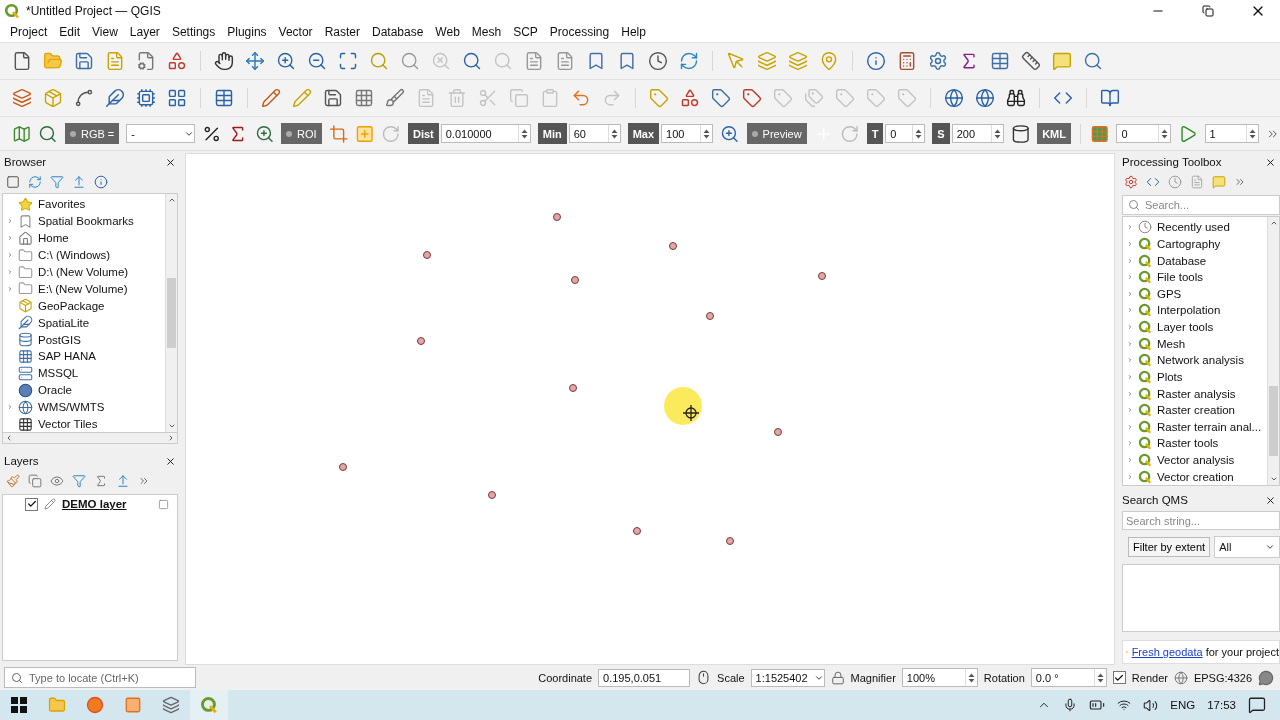 The height and width of the screenshot is (720, 1280). What do you see at coordinates (1093, 61) in the screenshot?
I see `magnifier-icon` at bounding box center [1093, 61].